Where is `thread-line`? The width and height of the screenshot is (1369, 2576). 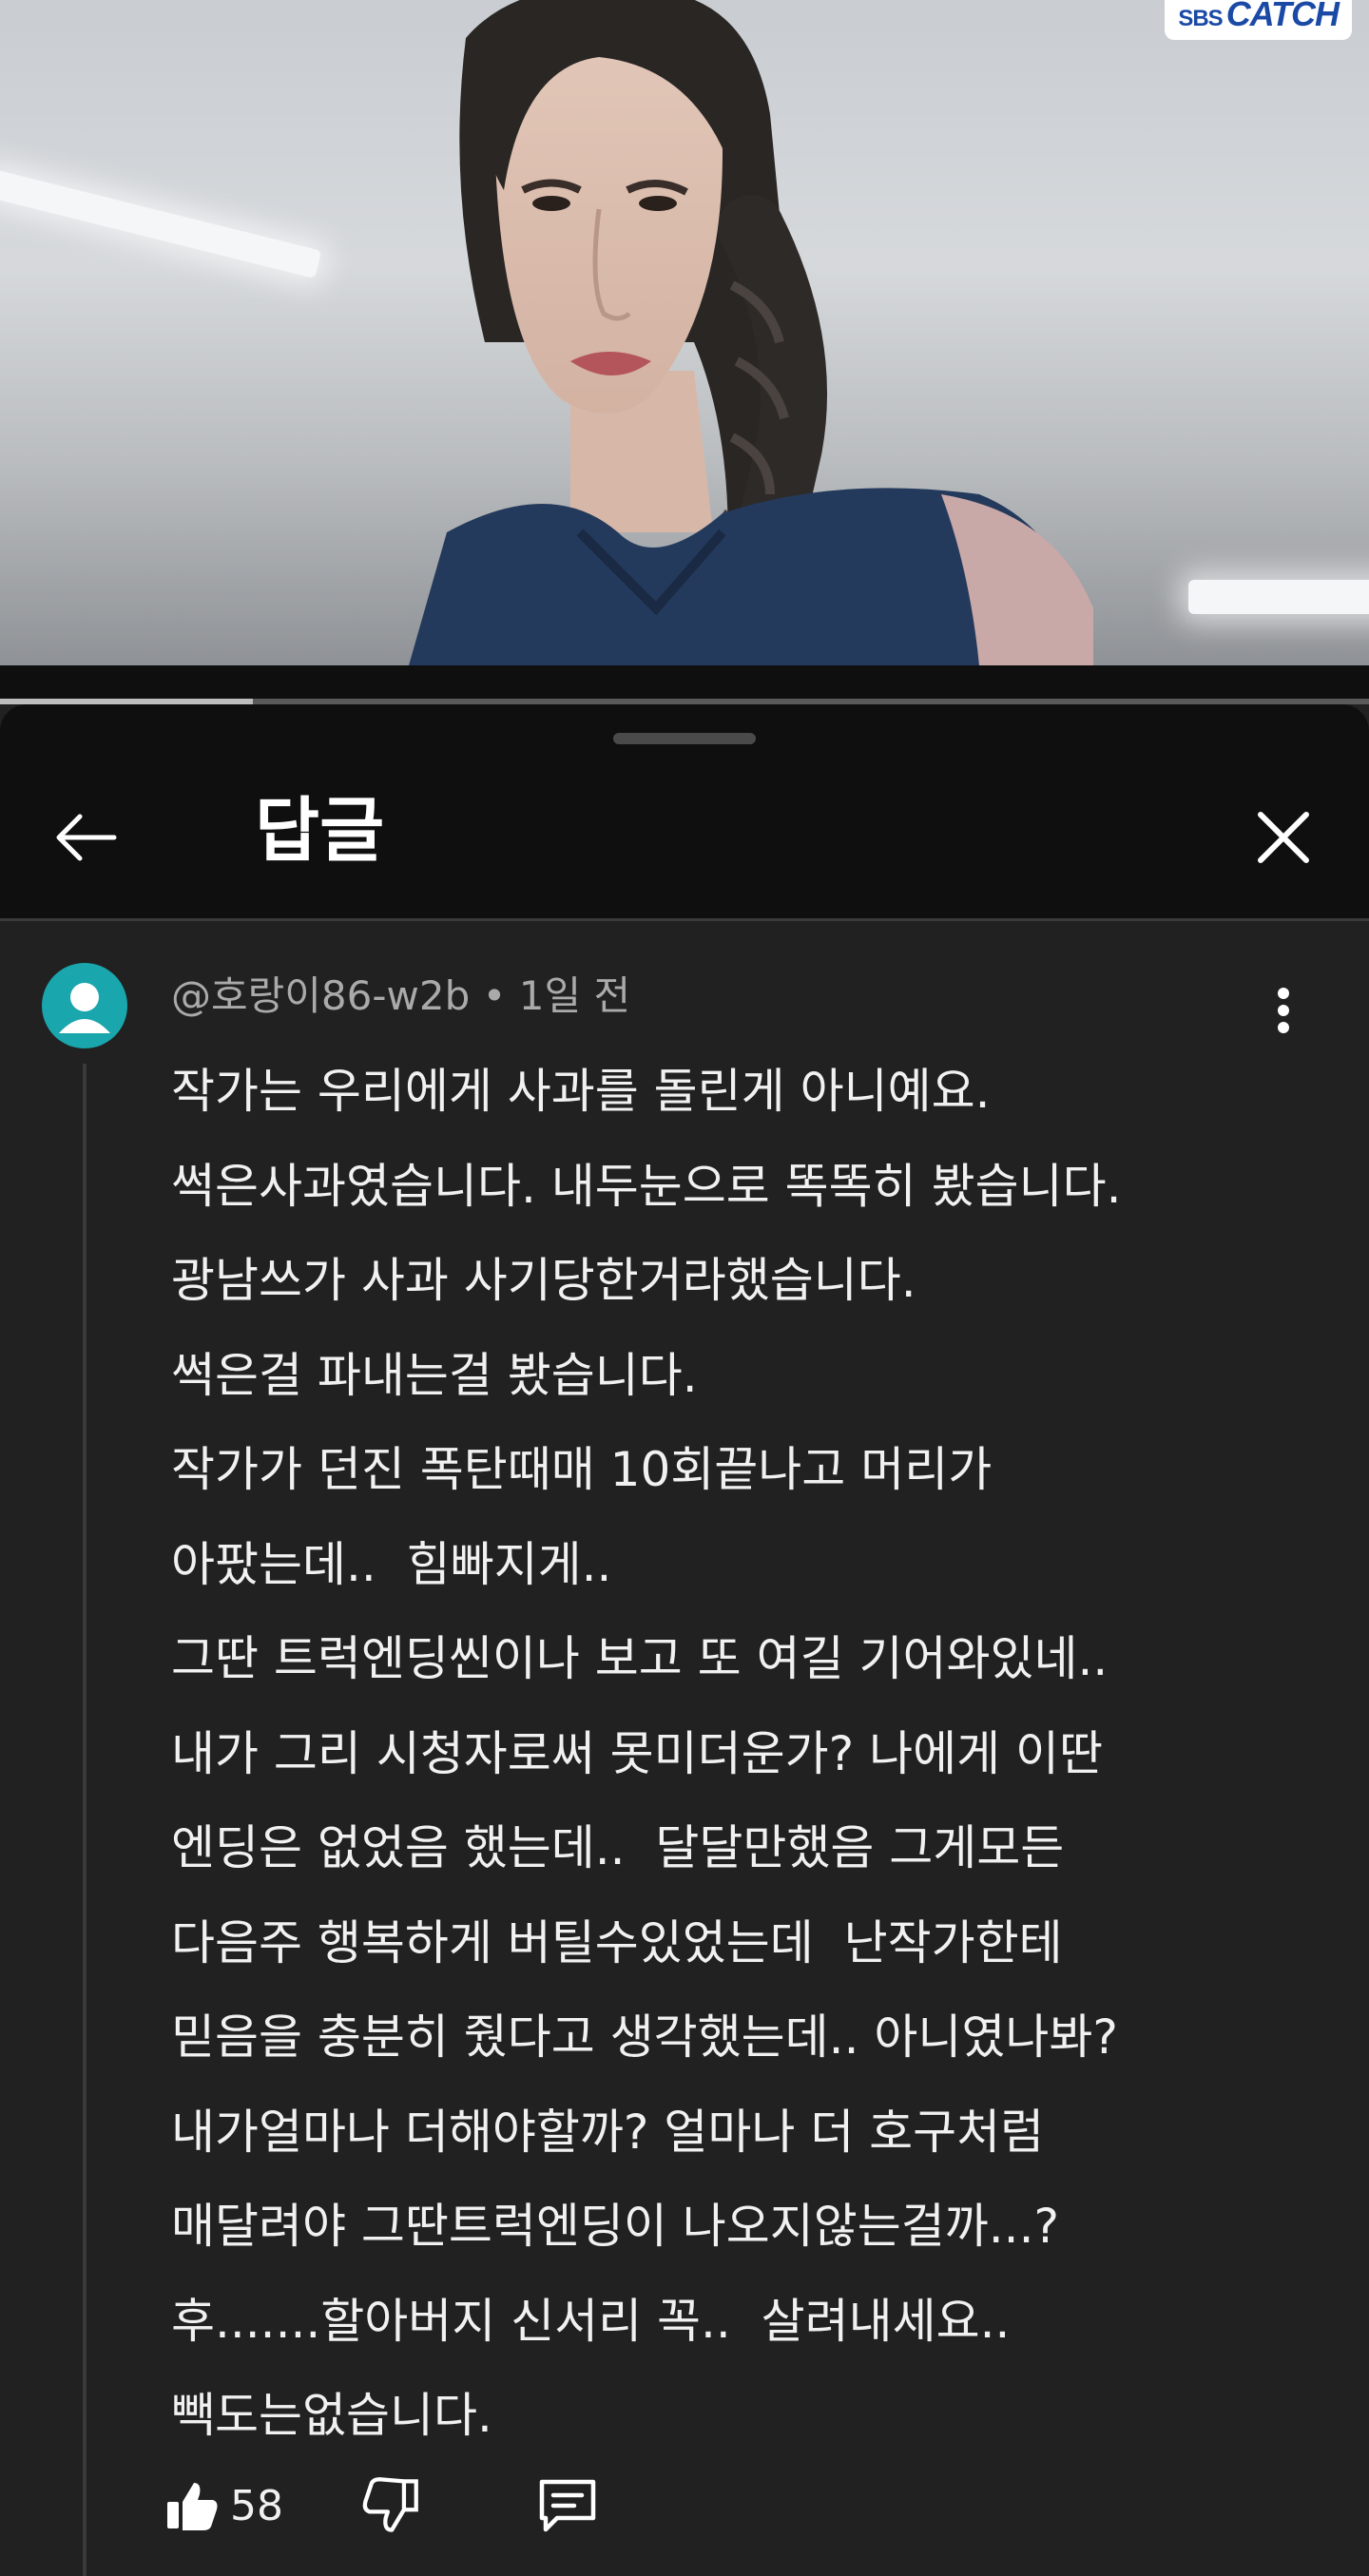
thread-line is located at coordinates (85, 1820).